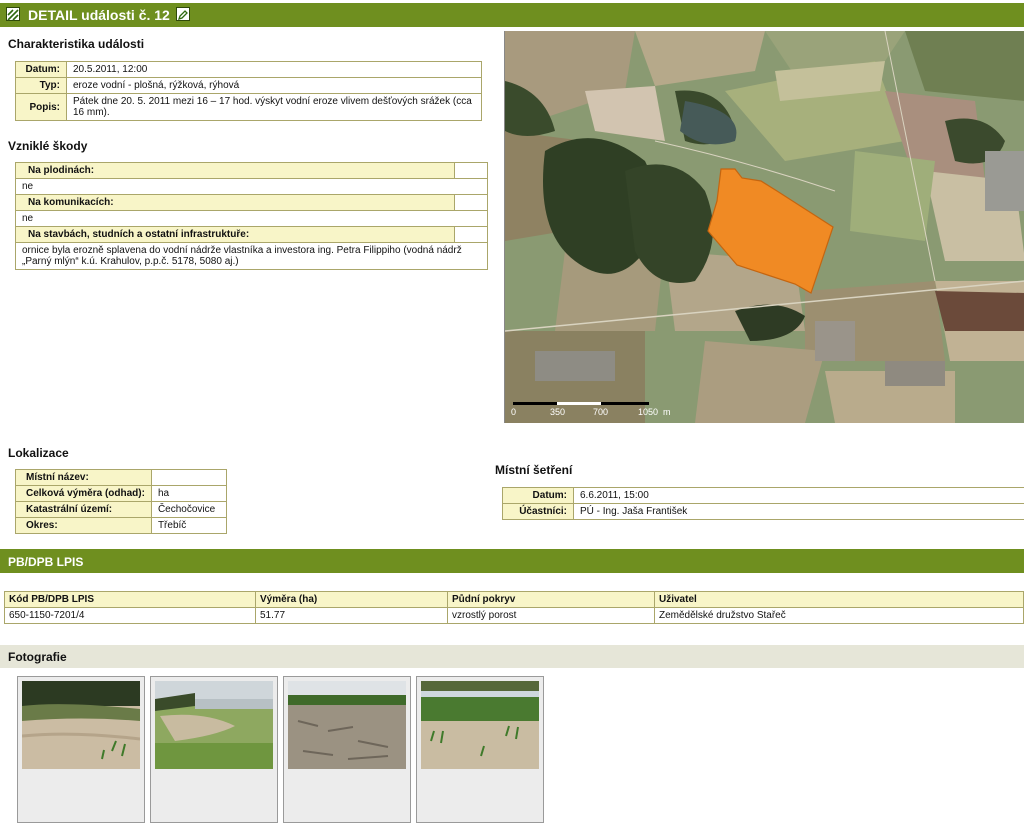 Image resolution: width=1024 pixels, height=836 pixels. Describe the element at coordinates (38, 453) in the screenshot. I see `lokalizace-title: Lokalizace` at that location.